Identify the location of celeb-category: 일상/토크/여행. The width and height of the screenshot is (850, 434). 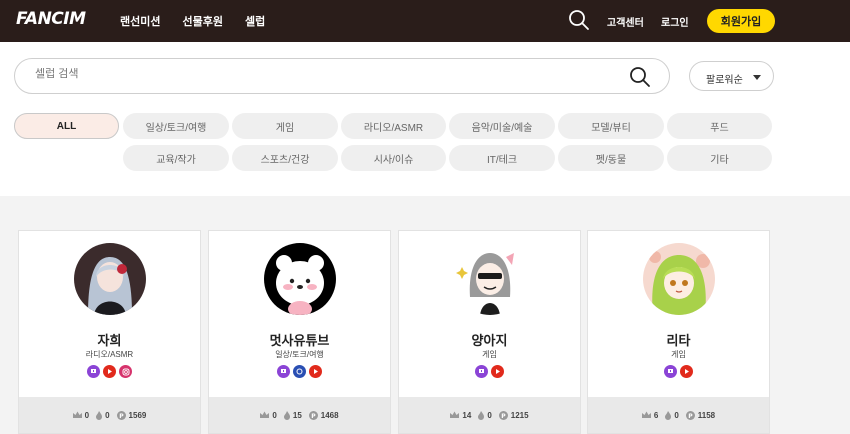
(299, 354).